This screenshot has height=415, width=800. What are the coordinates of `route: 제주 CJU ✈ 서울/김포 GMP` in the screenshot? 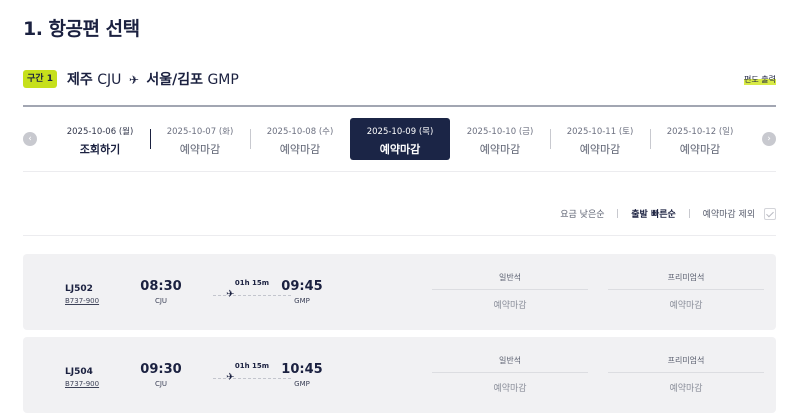 It's located at (153, 79).